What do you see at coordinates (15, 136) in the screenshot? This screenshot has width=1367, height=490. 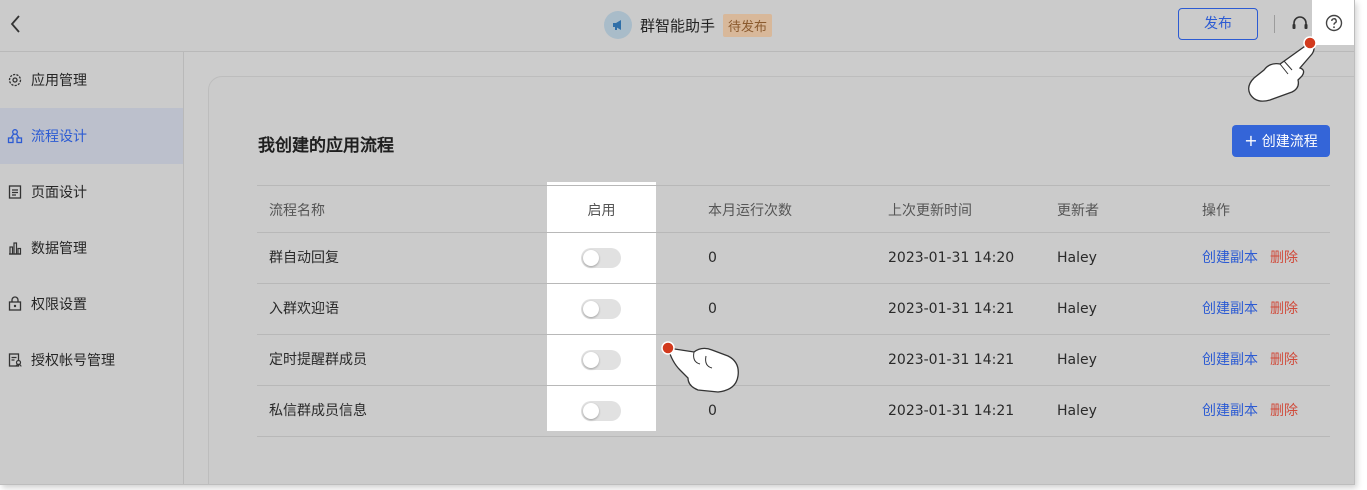 I see `flow-icon` at bounding box center [15, 136].